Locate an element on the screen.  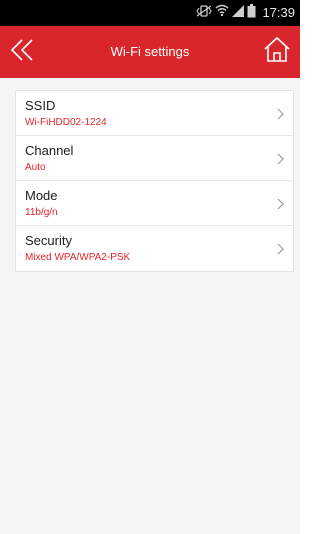
back-button is located at coordinates (23, 52).